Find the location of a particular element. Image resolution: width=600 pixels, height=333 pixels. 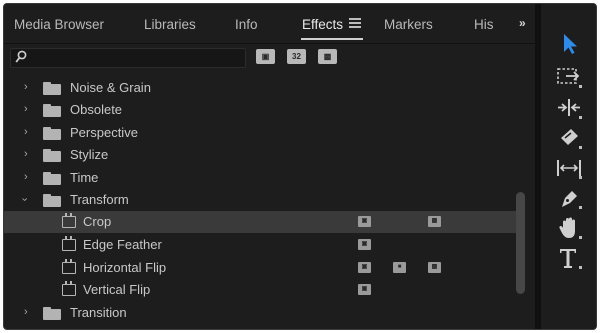

track-select-tool-button is located at coordinates (569, 77).